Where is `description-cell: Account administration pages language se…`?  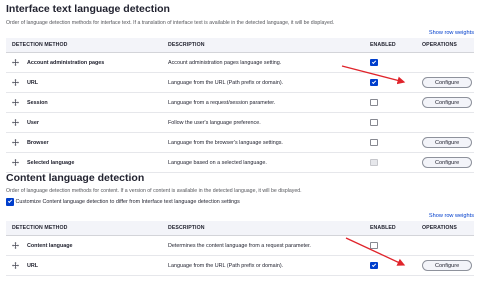 description-cell: Account administration pages language se… is located at coordinates (263, 62).